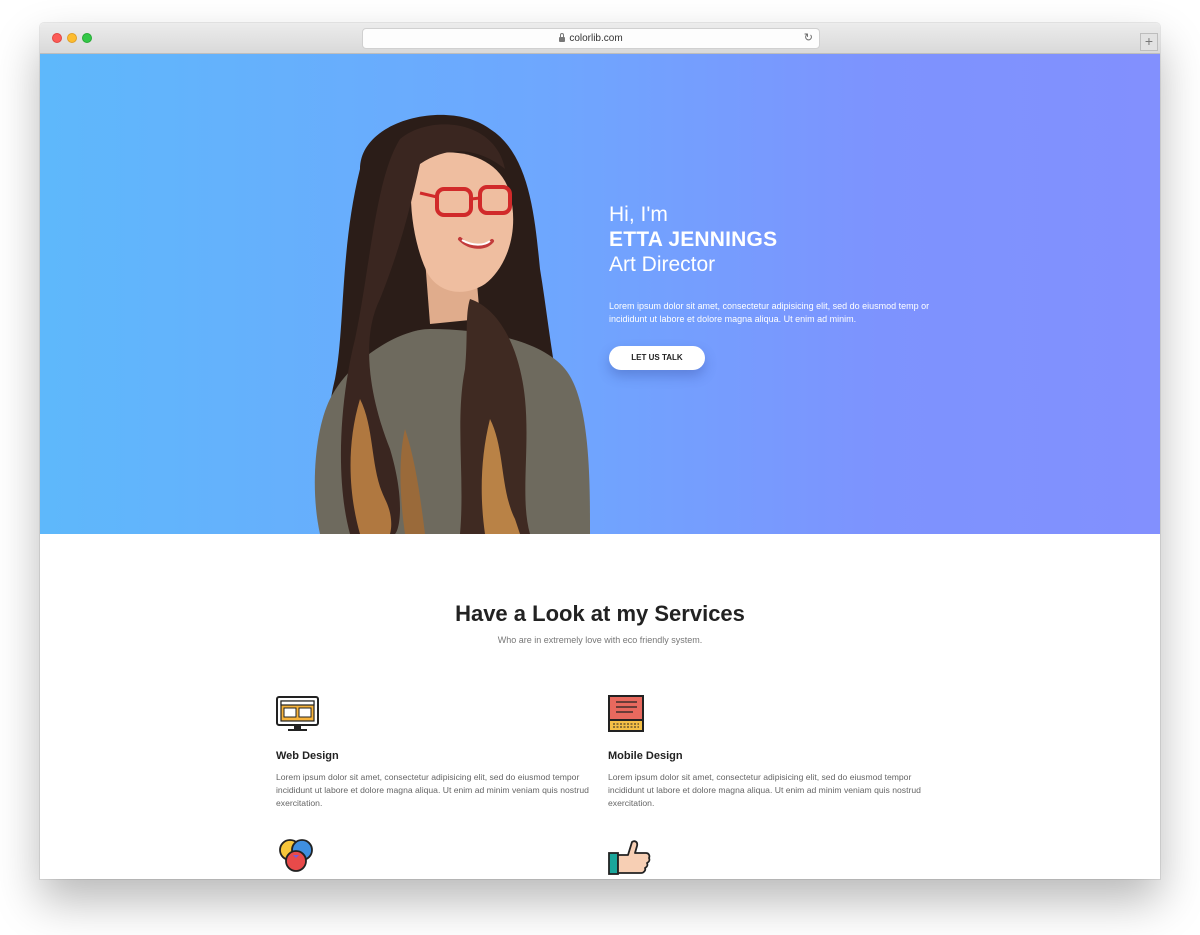  I want to click on service-color, so click(436, 858).